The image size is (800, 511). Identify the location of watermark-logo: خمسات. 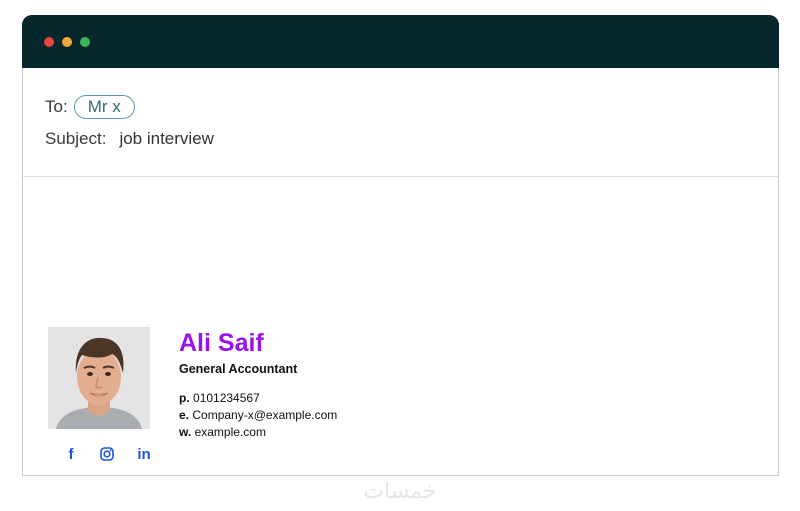
(400, 492).